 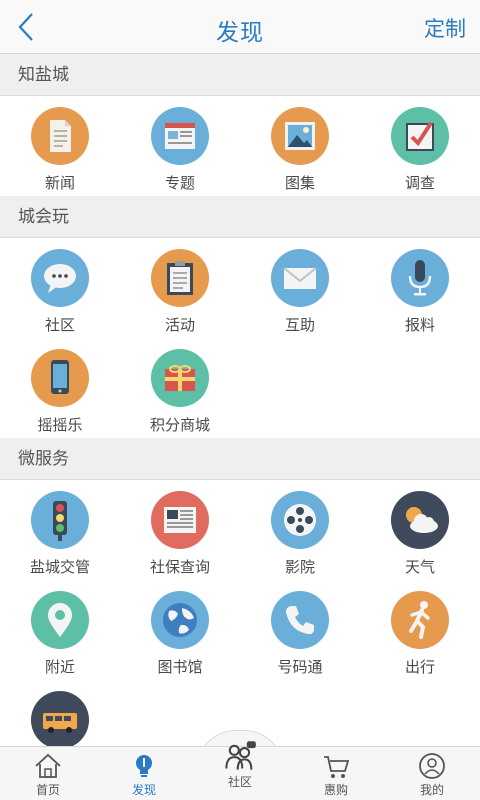 I want to click on tile-mutual-help: 互助, so click(x=300, y=288).